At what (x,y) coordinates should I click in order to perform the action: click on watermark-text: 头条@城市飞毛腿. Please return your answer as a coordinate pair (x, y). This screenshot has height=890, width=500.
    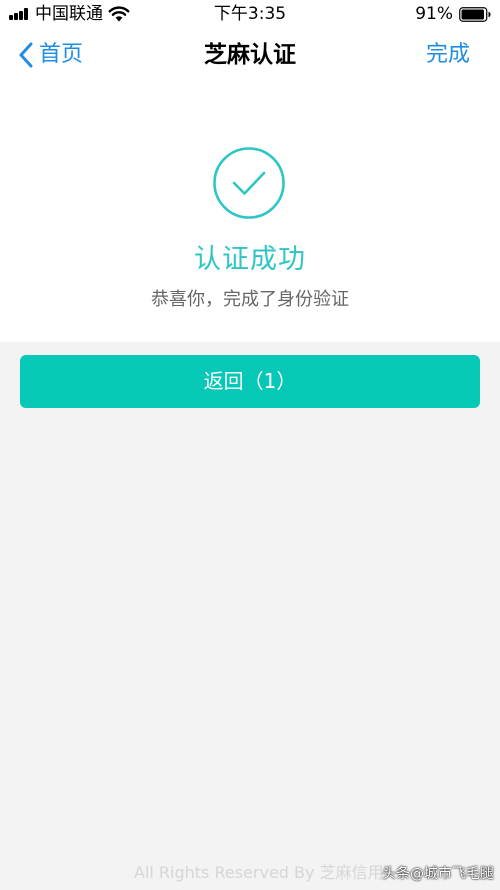
    Looking at the image, I should click on (438, 874).